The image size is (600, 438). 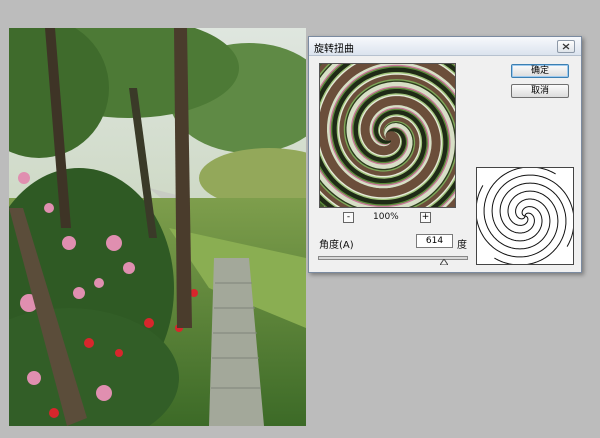 I want to click on twirl-preview-image, so click(x=387, y=135).